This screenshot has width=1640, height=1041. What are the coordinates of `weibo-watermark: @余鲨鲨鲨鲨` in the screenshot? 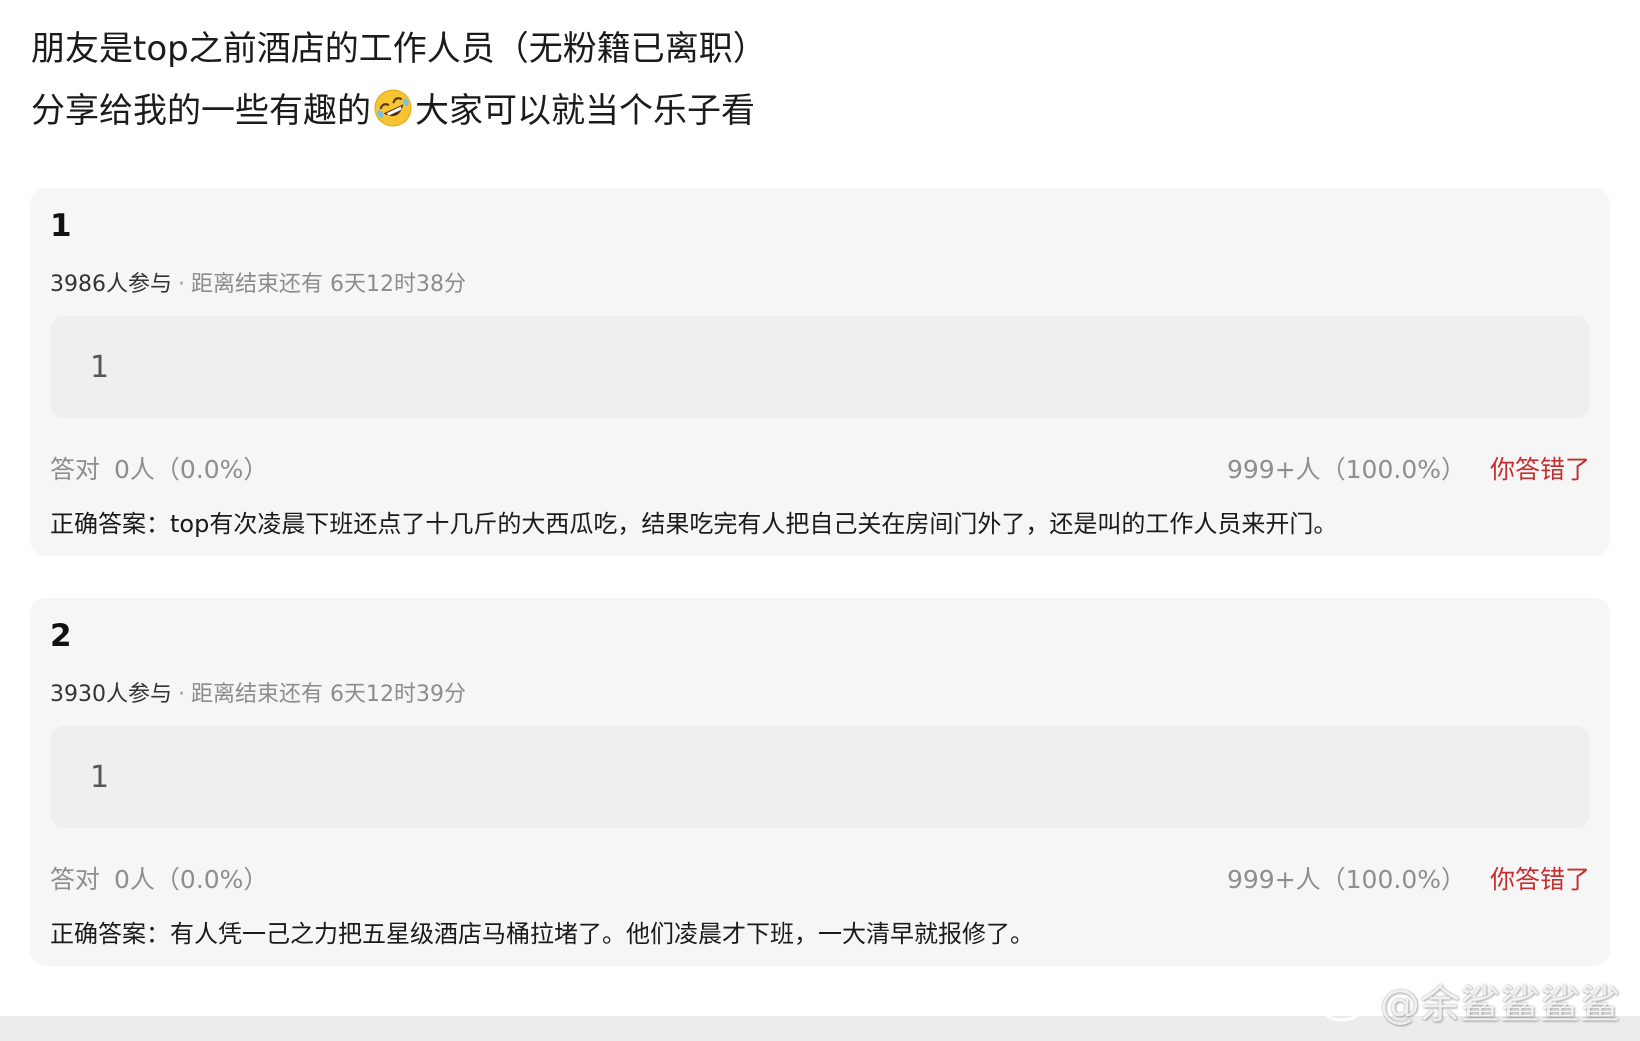 It's located at (1469, 1001).